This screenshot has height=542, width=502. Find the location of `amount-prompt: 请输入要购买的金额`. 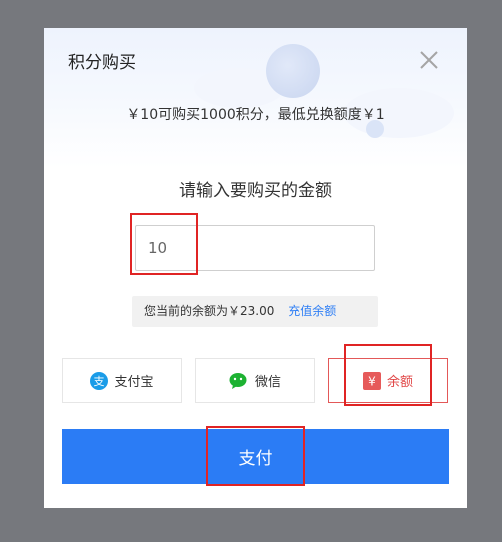

amount-prompt: 请输入要购买的金额 is located at coordinates (255, 191).